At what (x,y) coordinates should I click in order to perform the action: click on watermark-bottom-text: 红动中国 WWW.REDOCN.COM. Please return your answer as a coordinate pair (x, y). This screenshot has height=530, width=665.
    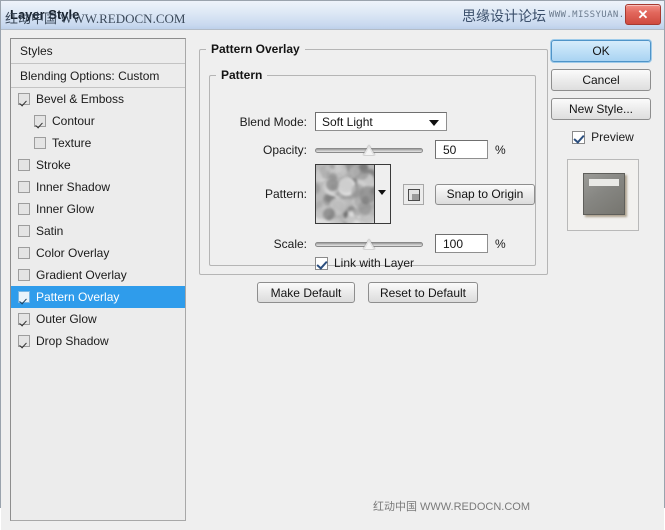
    Looking at the image, I should click on (451, 507).